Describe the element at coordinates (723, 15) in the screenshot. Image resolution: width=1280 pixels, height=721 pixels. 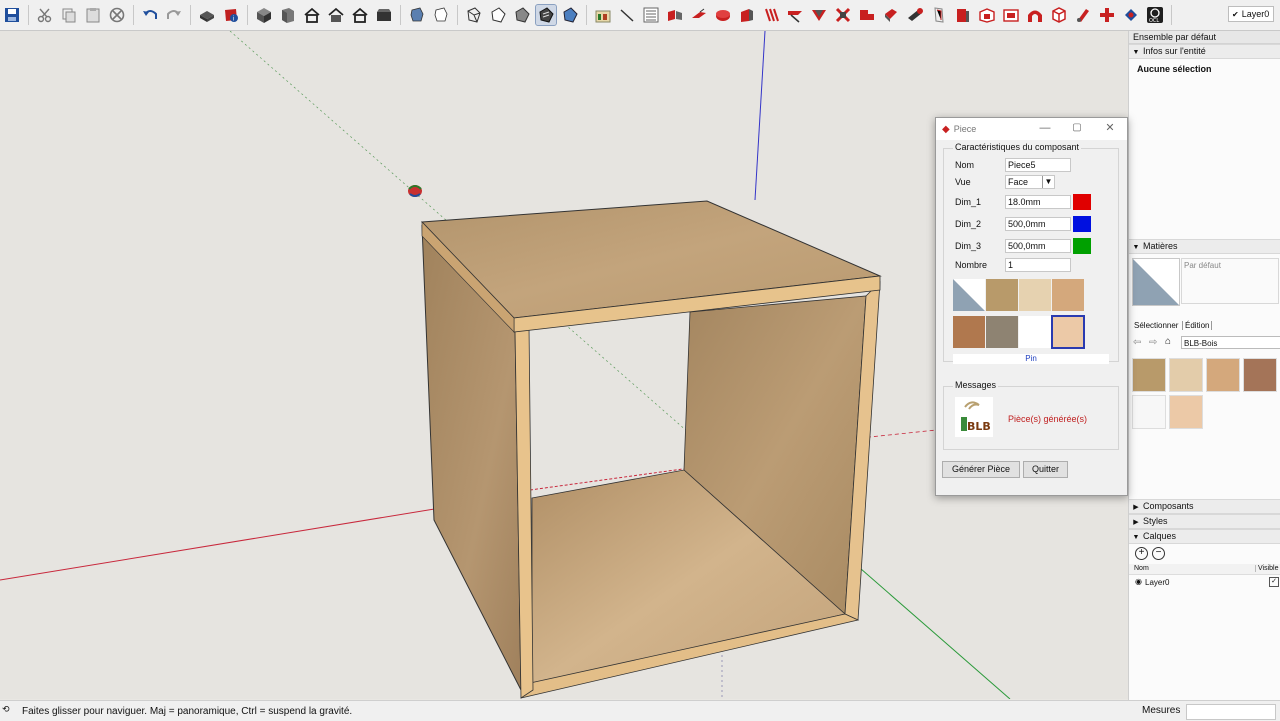
I see `round-icon` at that location.